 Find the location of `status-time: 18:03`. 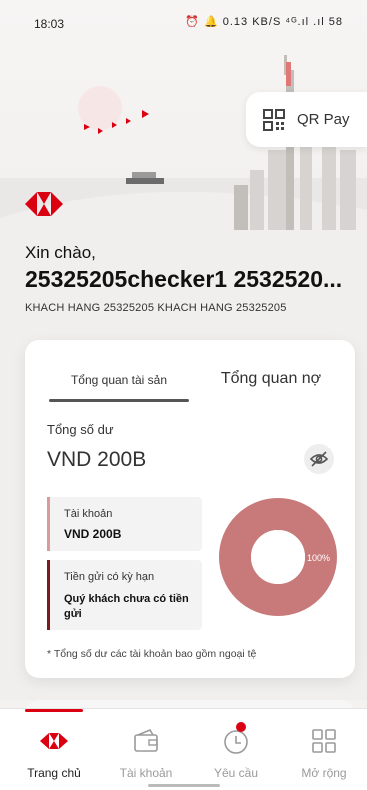

status-time: 18:03 is located at coordinates (49, 24).